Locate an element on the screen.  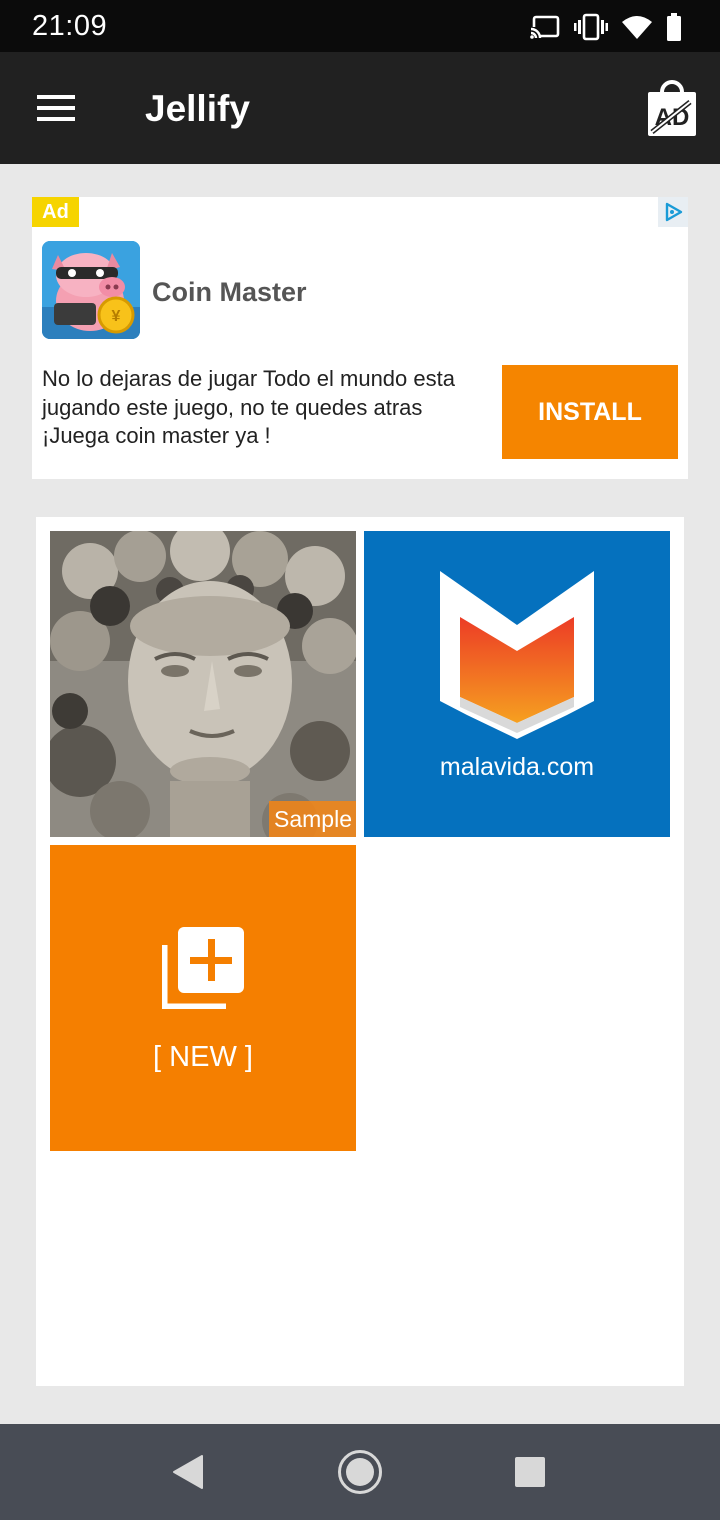
app-bar: Jellify AD is located at coordinates (360, 108).